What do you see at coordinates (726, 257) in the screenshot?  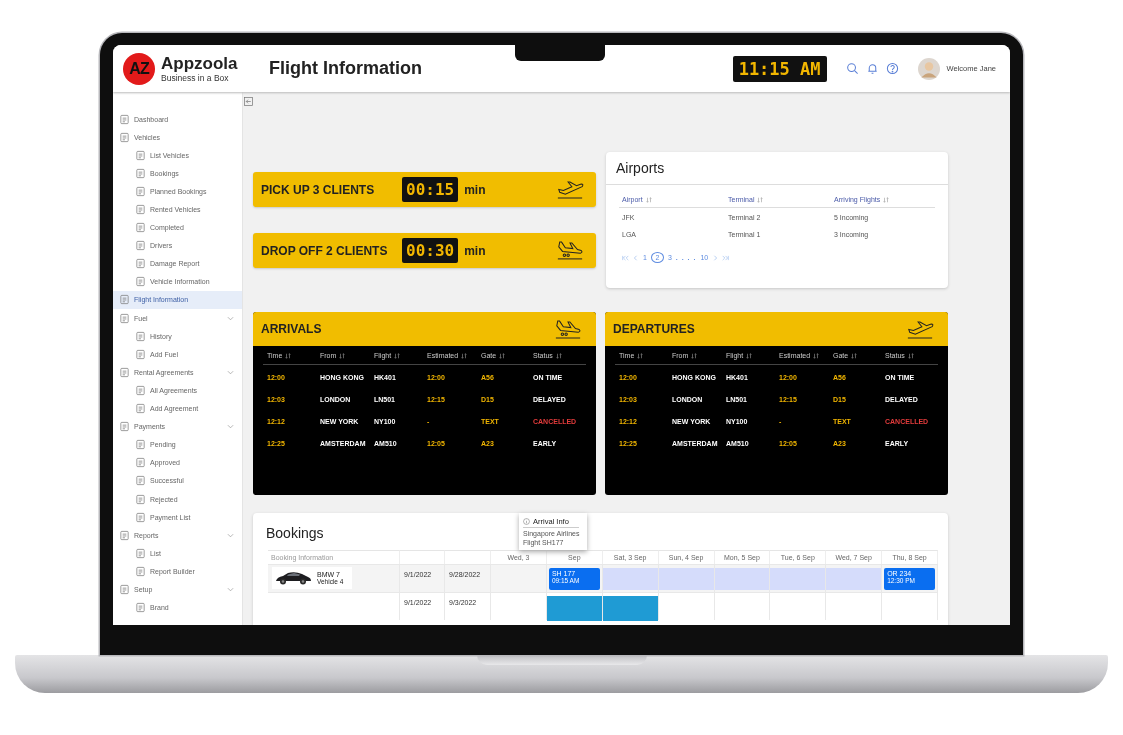 I see `last-page-icon` at bounding box center [726, 257].